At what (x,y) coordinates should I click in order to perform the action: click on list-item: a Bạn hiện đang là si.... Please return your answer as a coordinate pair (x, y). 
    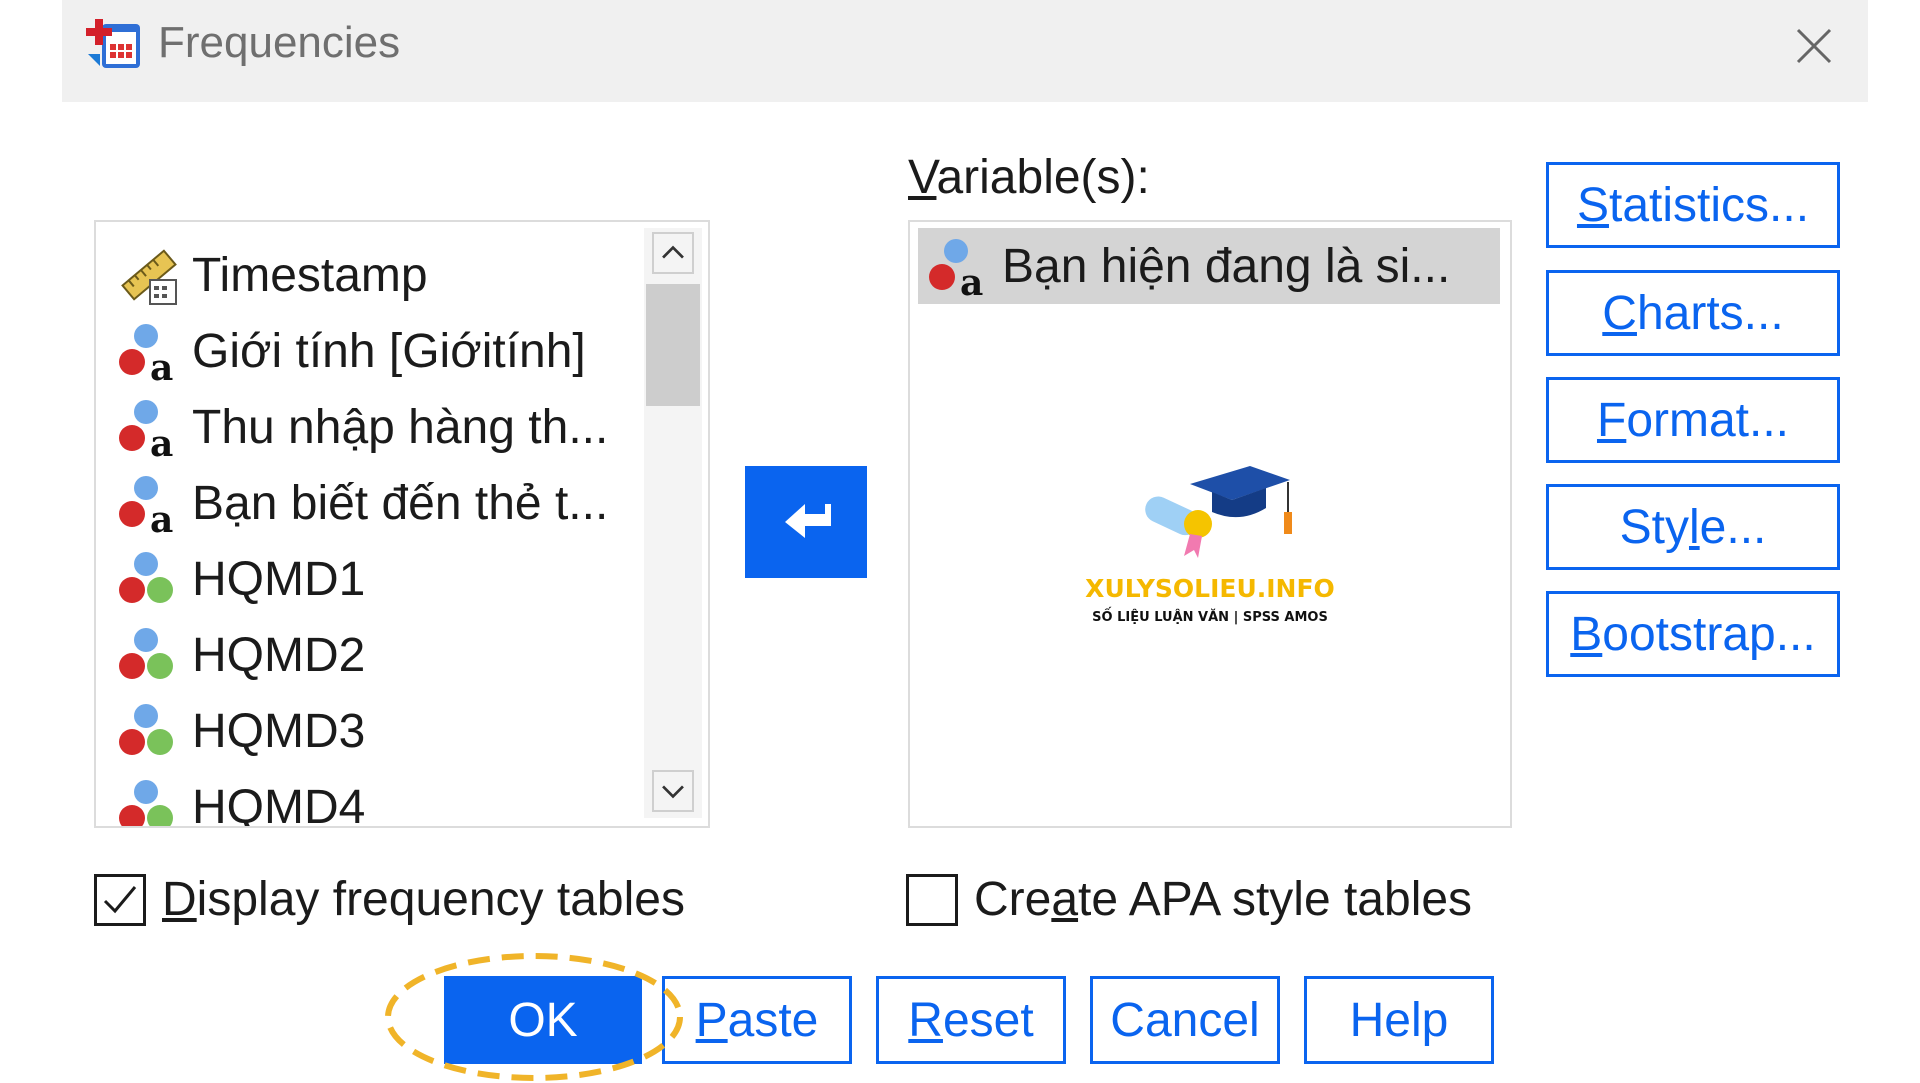
    Looking at the image, I should click on (1209, 266).